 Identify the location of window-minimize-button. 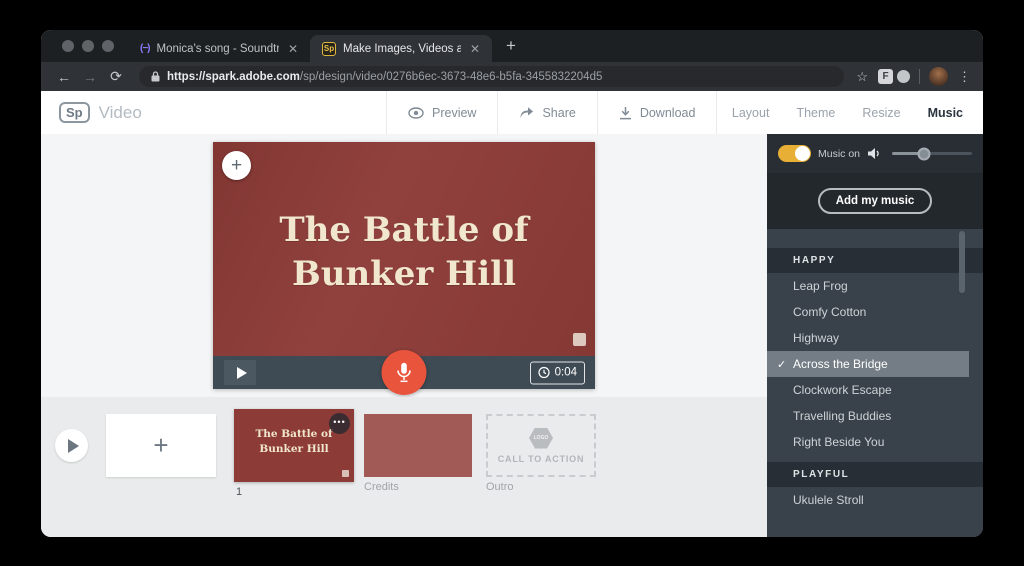
(88, 46).